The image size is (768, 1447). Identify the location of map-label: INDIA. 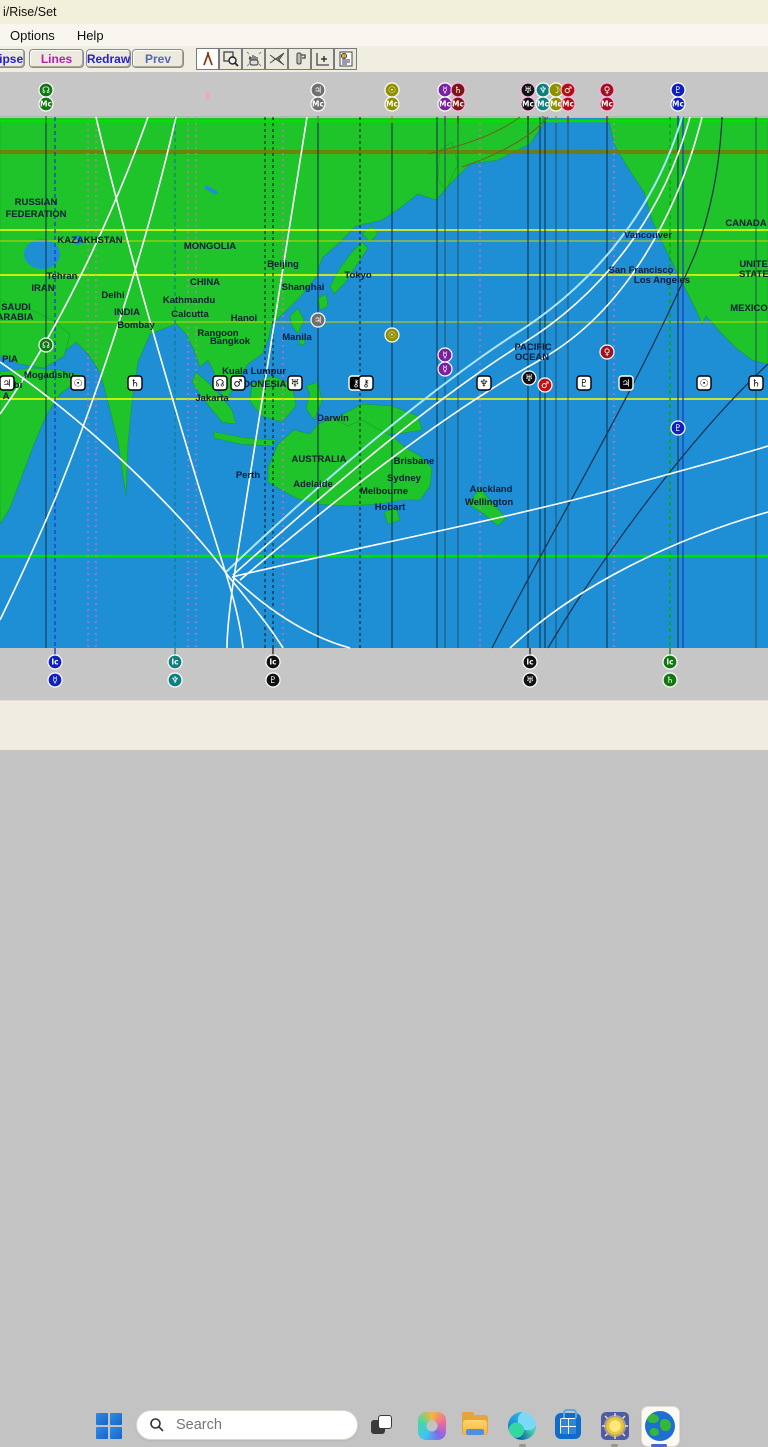
(127, 312).